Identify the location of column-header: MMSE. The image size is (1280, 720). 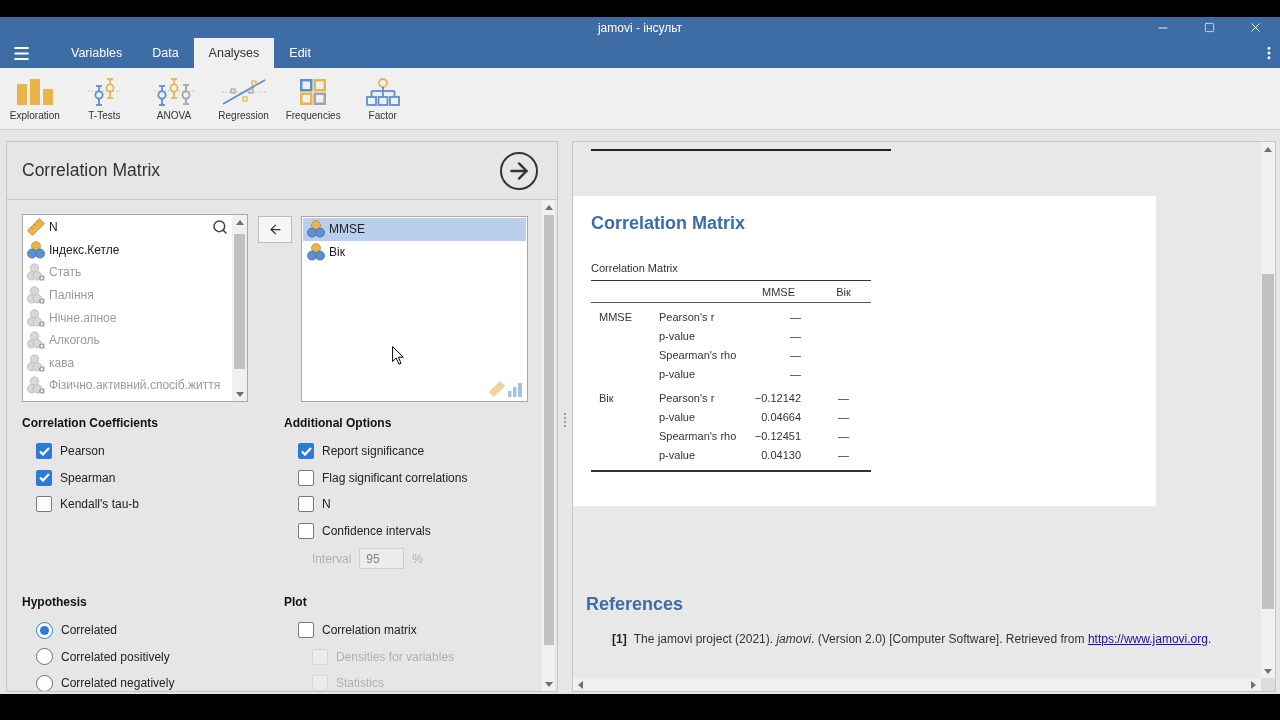
(778, 291).